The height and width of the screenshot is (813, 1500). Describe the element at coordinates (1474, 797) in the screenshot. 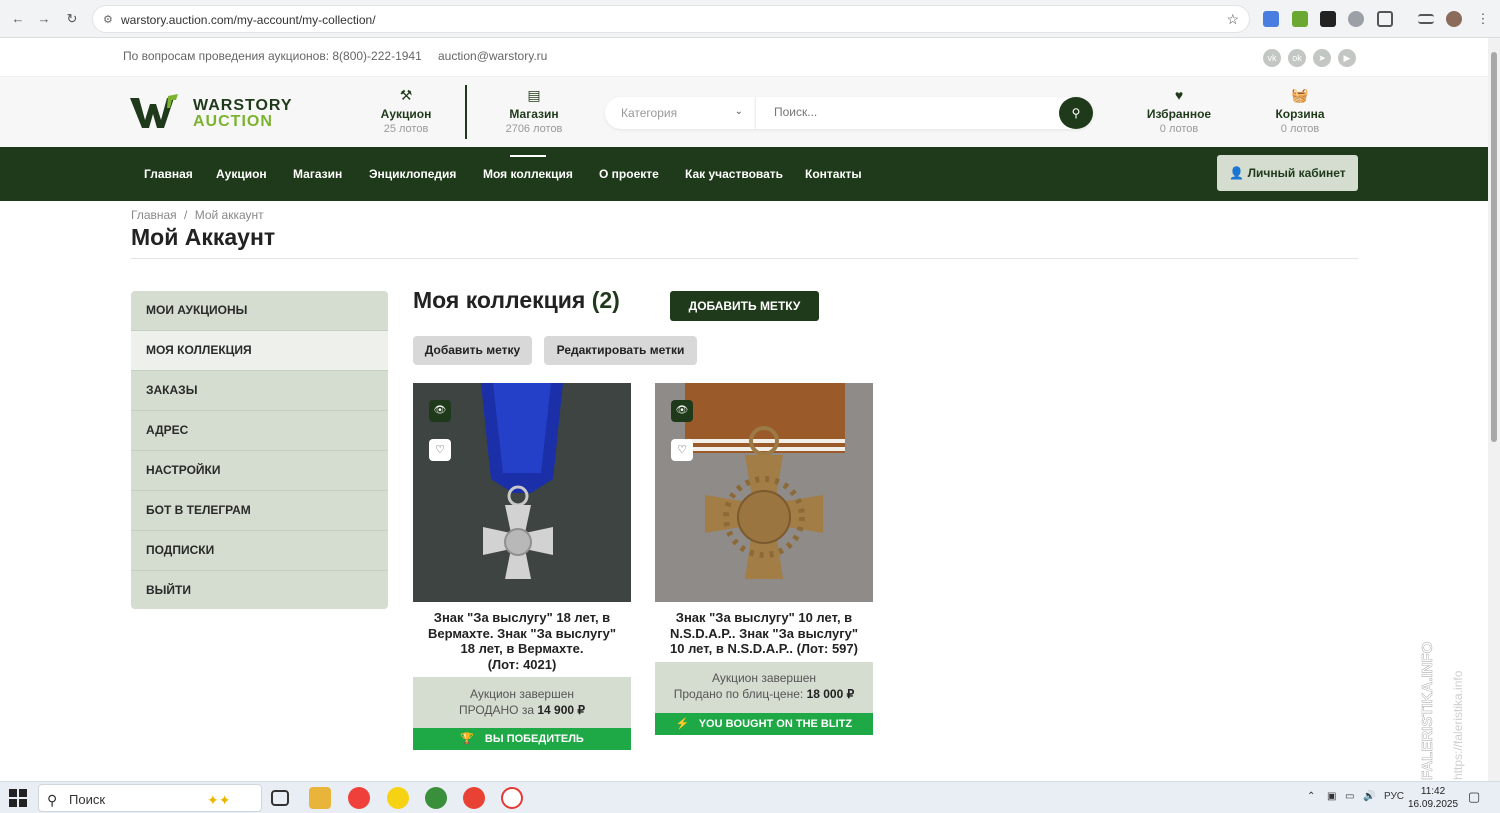

I see `notifications-icon: ▢` at that location.